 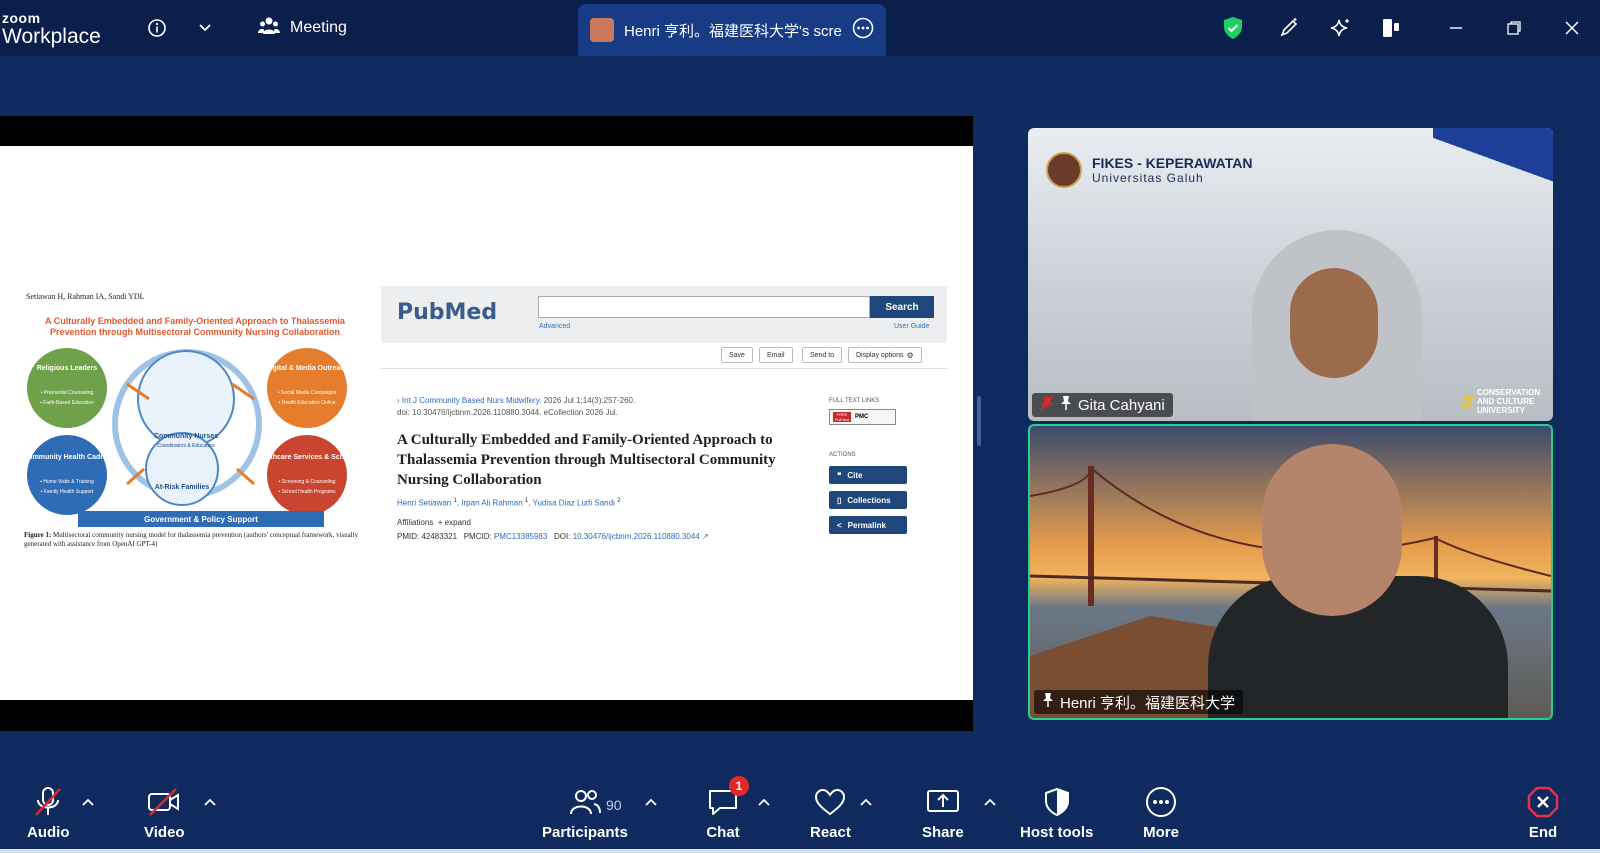 I want to click on author-link: Irpan Ali Rahman, so click(x=491, y=503).